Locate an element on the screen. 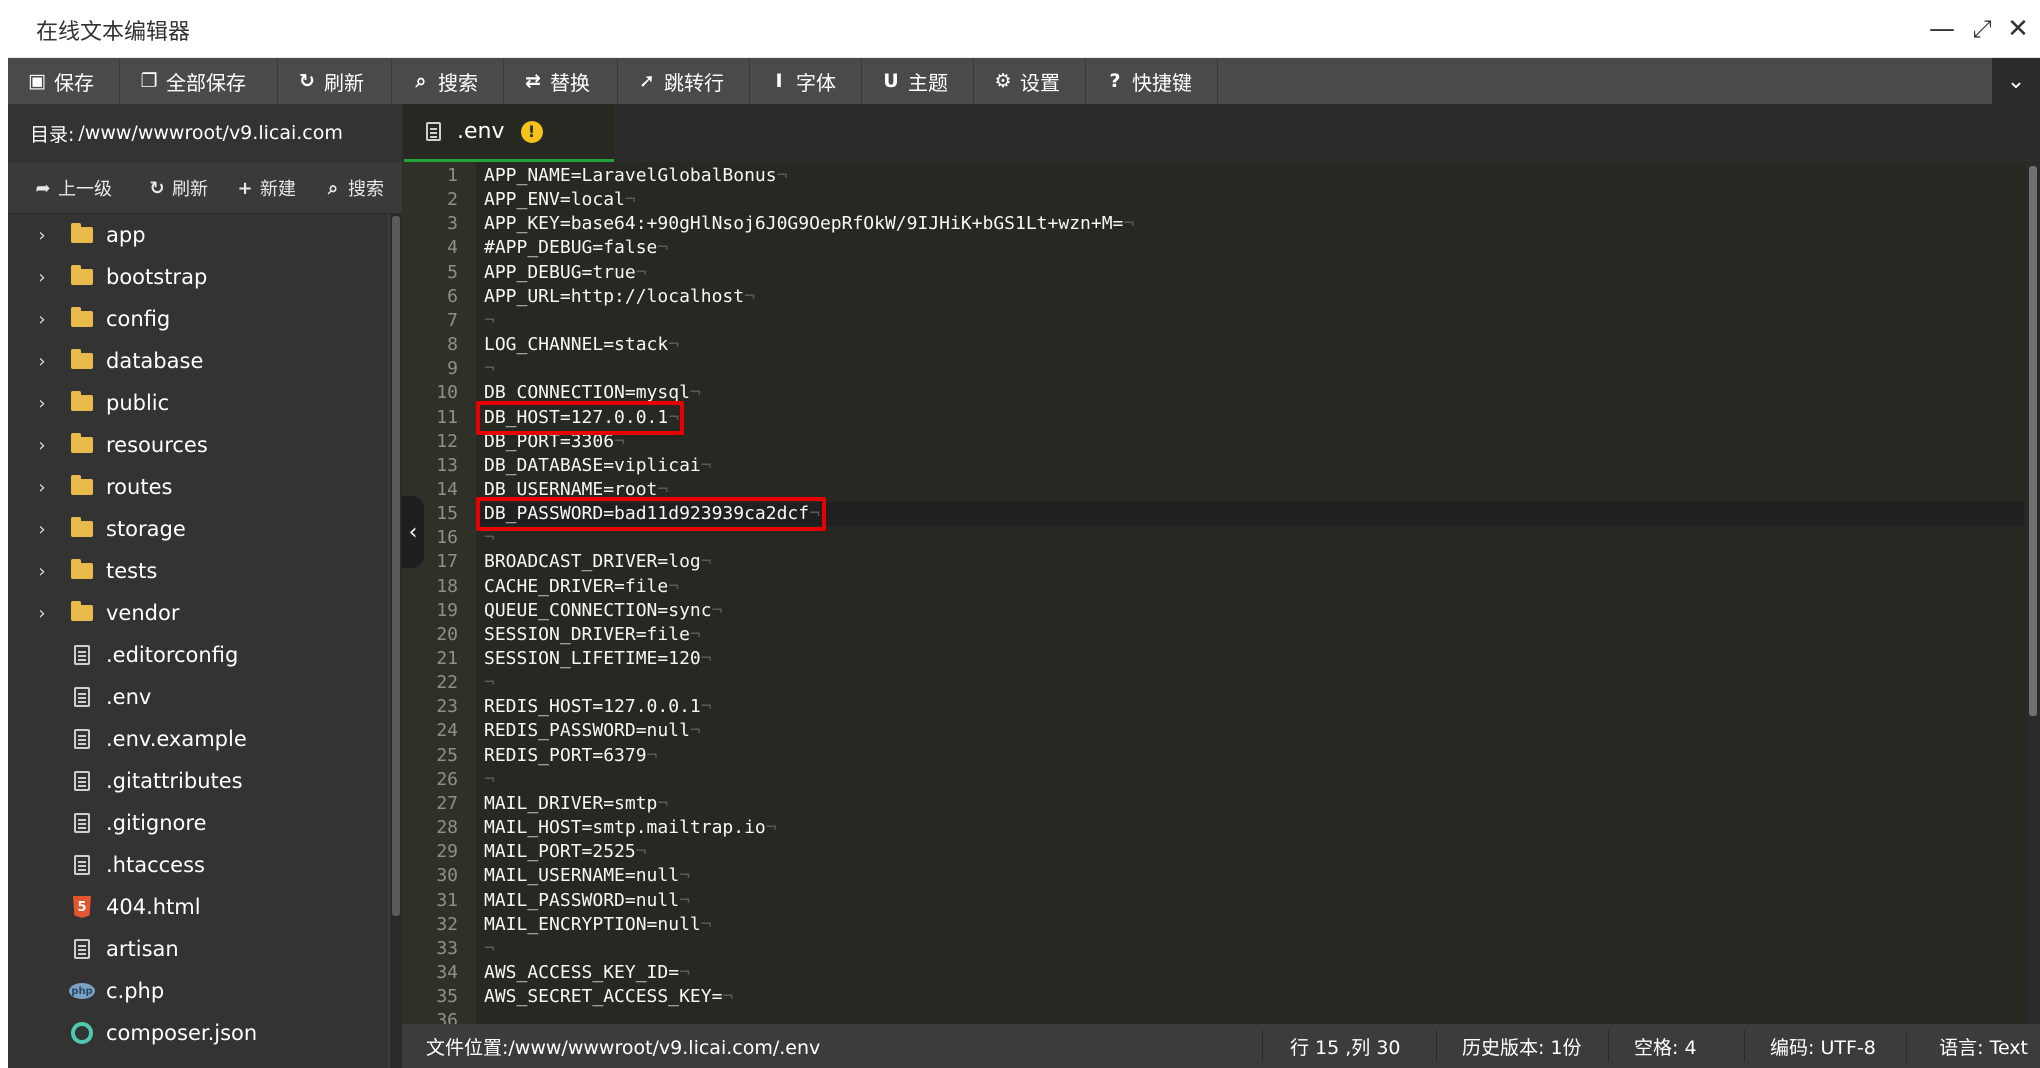 Image resolution: width=2040 pixels, height=1068 pixels. code-line: APP_URL=http://localhost¬ is located at coordinates (619, 297).